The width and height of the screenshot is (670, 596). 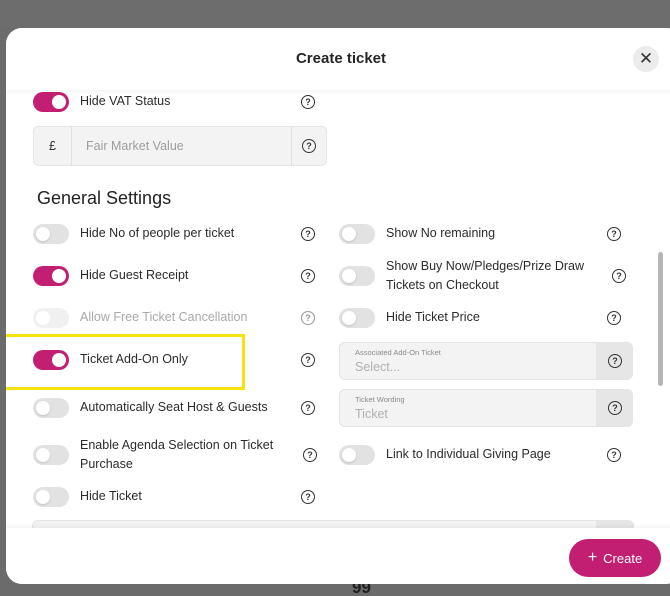 What do you see at coordinates (398, 352) in the screenshot?
I see `associated-add-on-ticket-label: Associated Add-On Ticket` at bounding box center [398, 352].